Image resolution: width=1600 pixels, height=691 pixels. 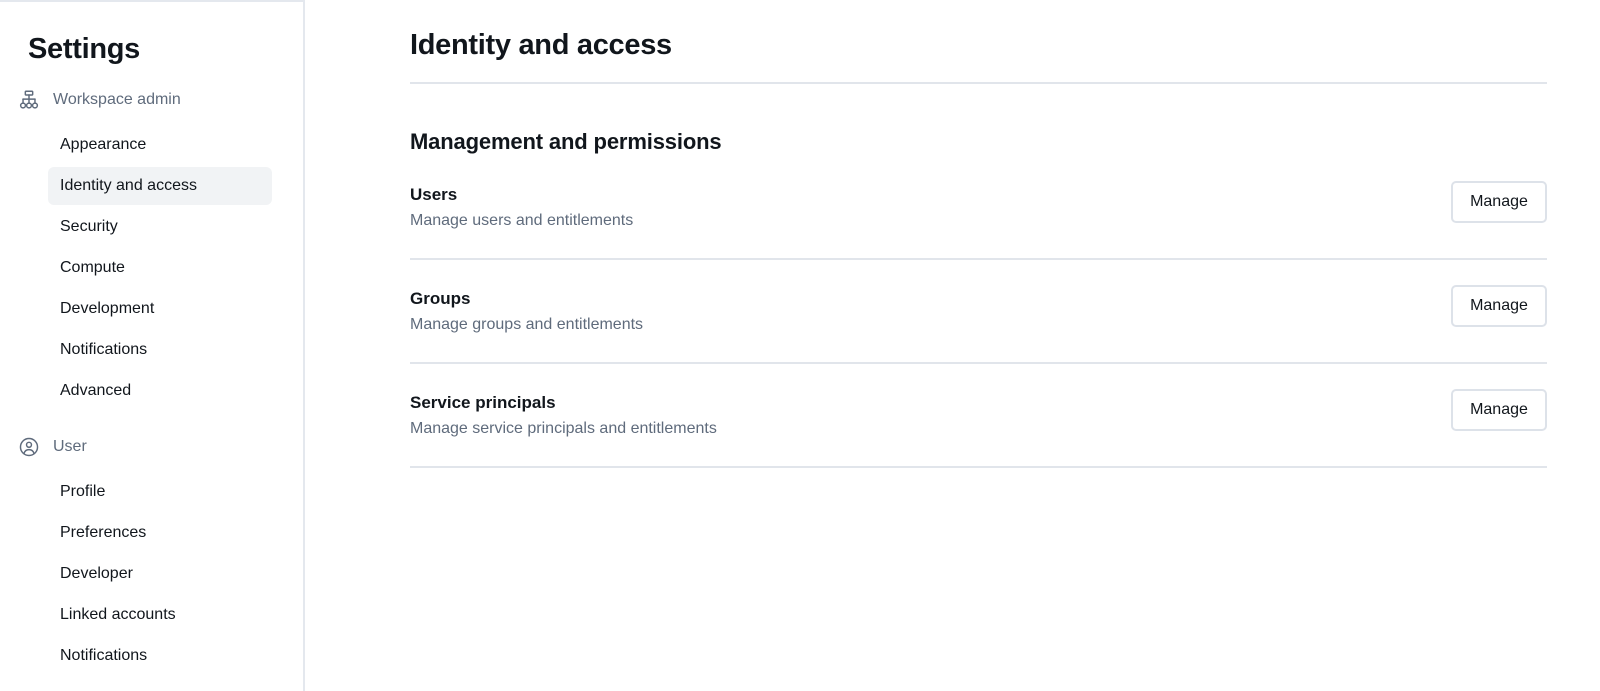 I want to click on section-title: Management and permissions, so click(x=566, y=141).